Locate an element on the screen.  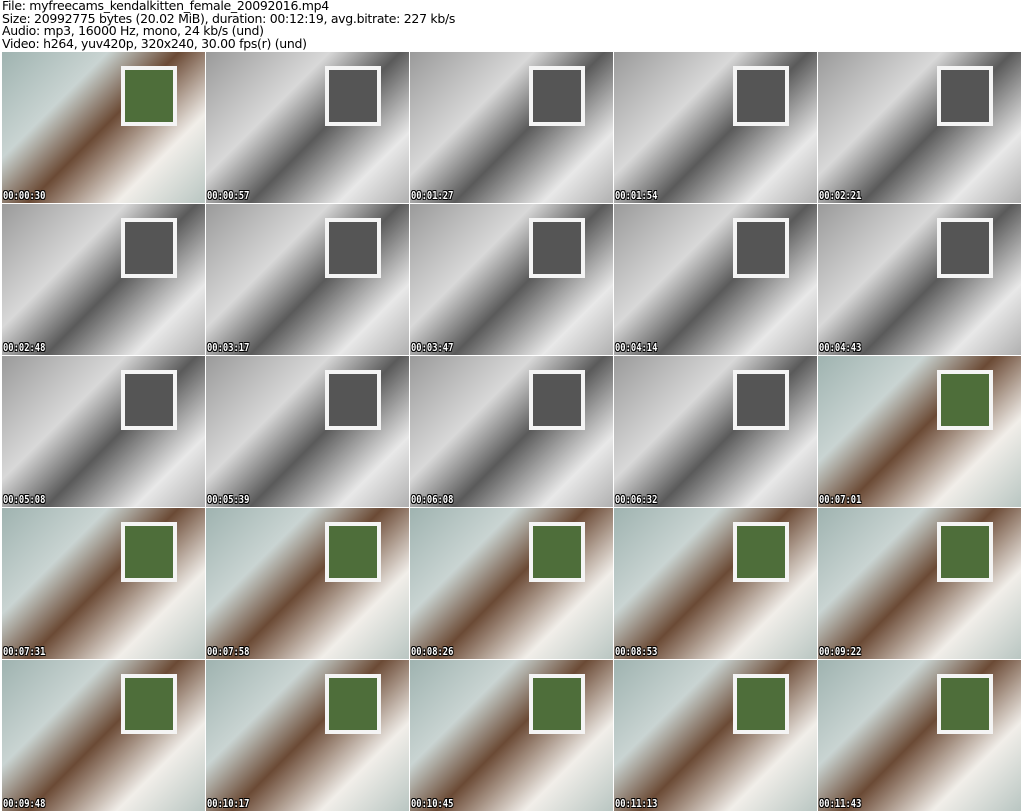
timestamp: 00:08:53 is located at coordinates (636, 651).